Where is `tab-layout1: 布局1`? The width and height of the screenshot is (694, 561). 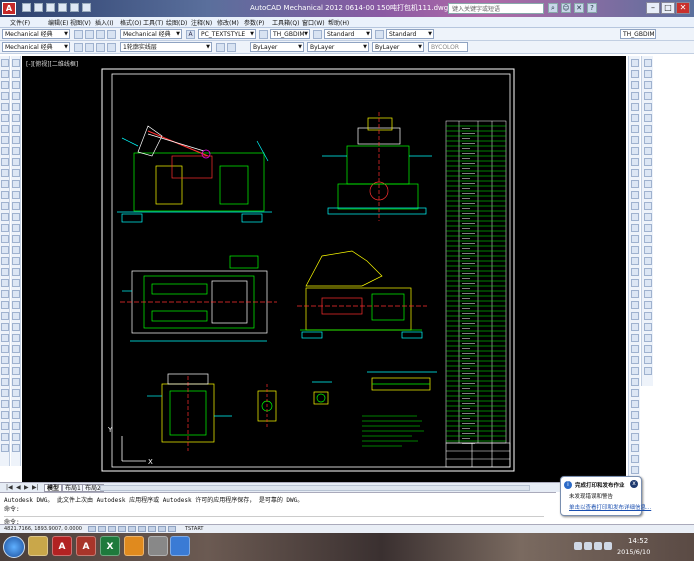 tab-layout1: 布局1 is located at coordinates (73, 488).